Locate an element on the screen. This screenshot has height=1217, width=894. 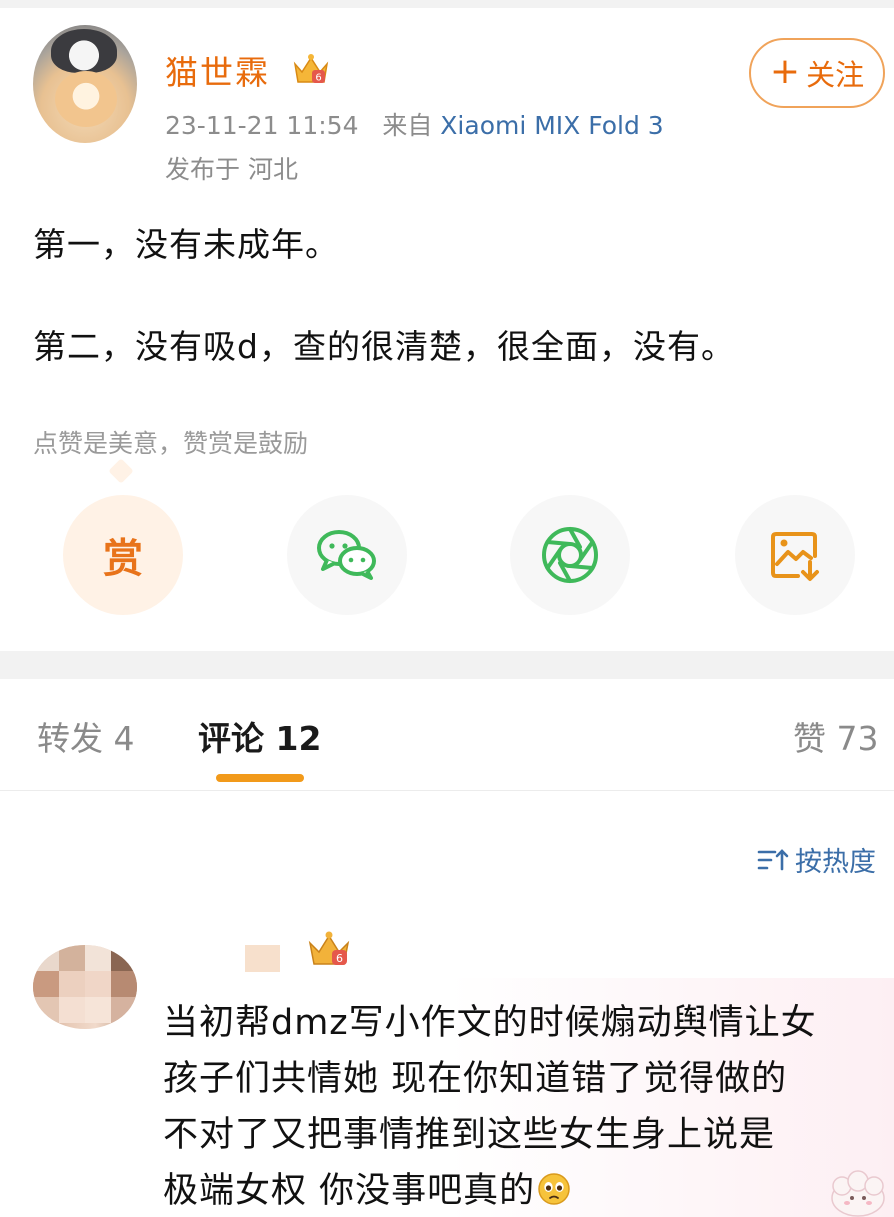
sort-by-hot-button: 按热度 is located at coordinates (816, 859).